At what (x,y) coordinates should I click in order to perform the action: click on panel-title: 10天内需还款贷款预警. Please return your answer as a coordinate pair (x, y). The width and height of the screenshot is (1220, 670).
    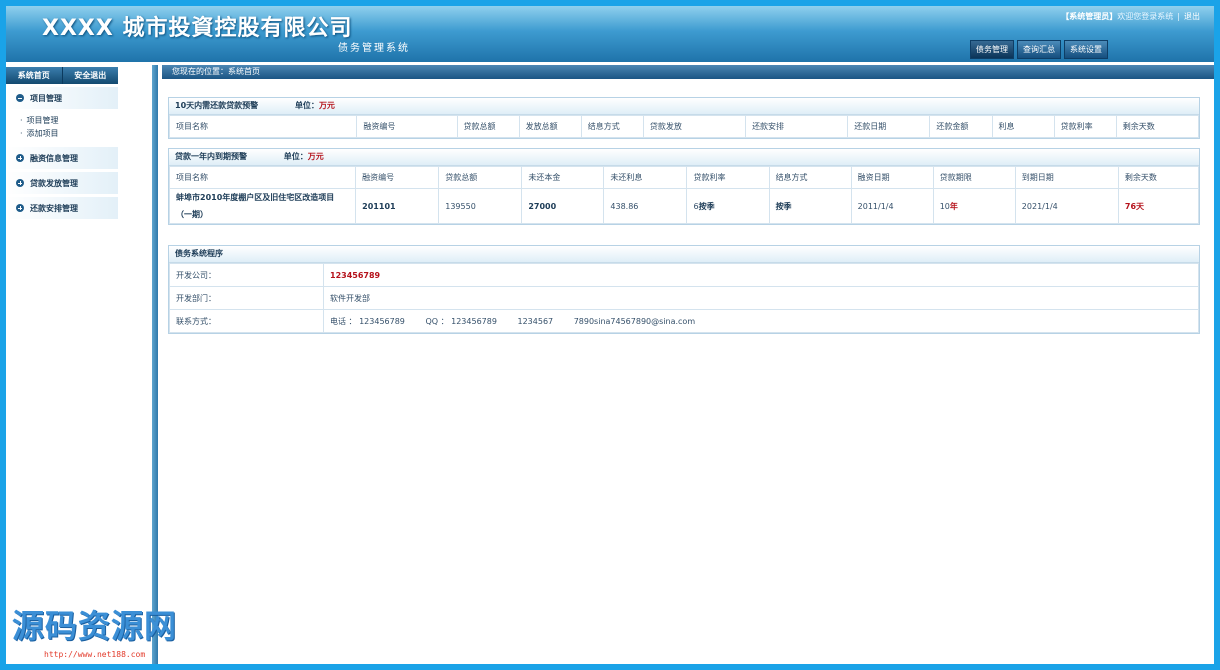
    Looking at the image, I should click on (217, 105).